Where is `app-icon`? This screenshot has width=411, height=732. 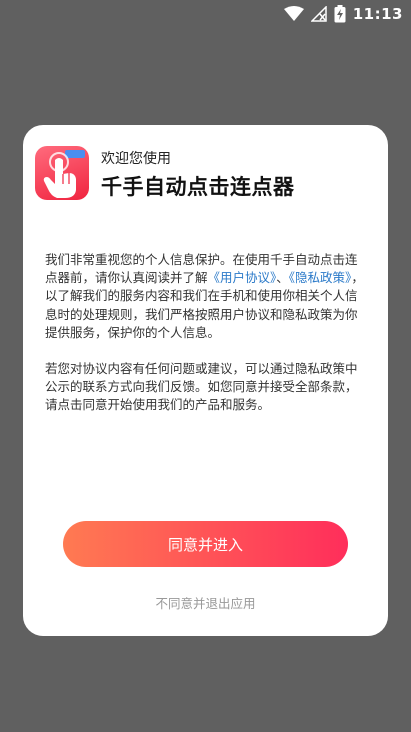 app-icon is located at coordinates (62, 173).